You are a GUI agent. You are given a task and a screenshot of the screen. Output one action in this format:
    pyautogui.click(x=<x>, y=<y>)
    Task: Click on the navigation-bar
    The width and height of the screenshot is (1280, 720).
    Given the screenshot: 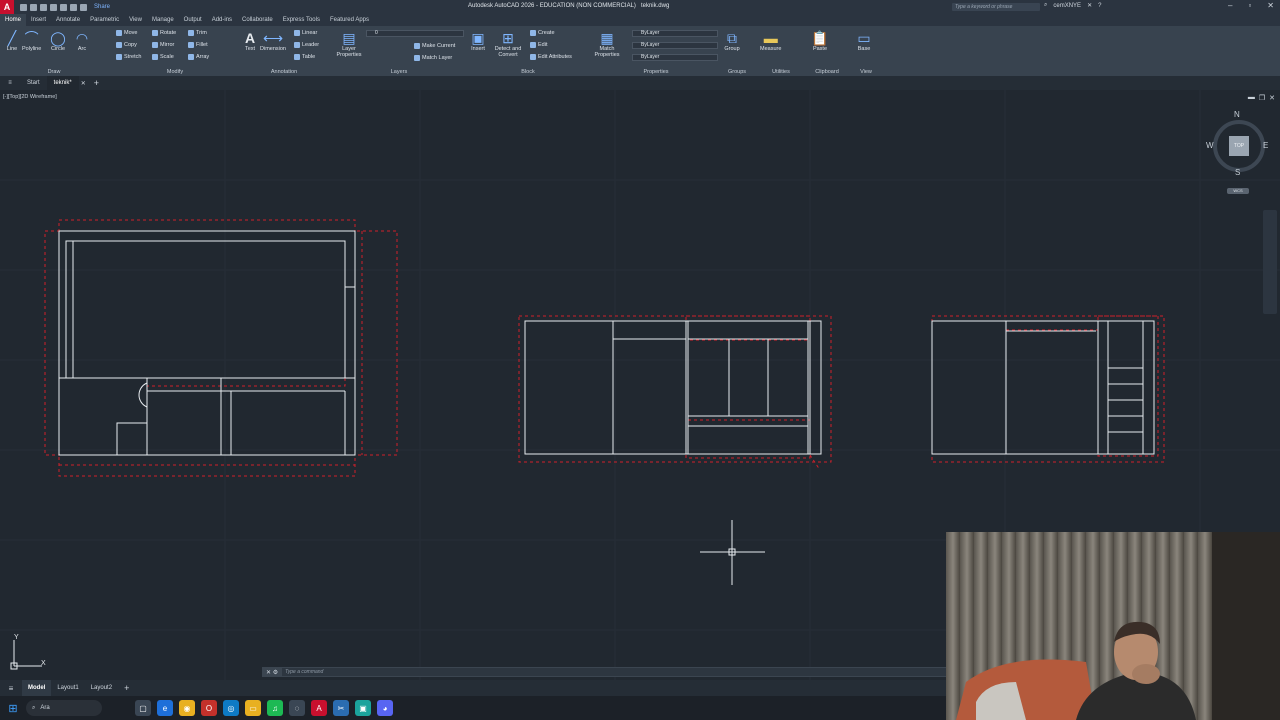 What is the action you would take?
    pyautogui.click(x=1270, y=262)
    